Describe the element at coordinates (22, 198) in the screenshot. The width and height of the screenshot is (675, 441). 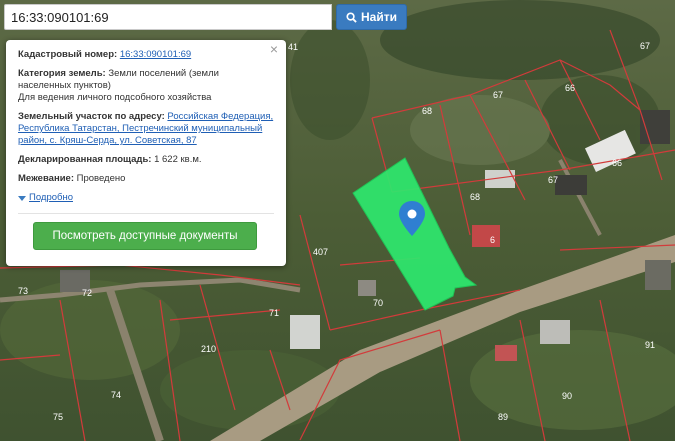
I see `caret-down-icon` at that location.